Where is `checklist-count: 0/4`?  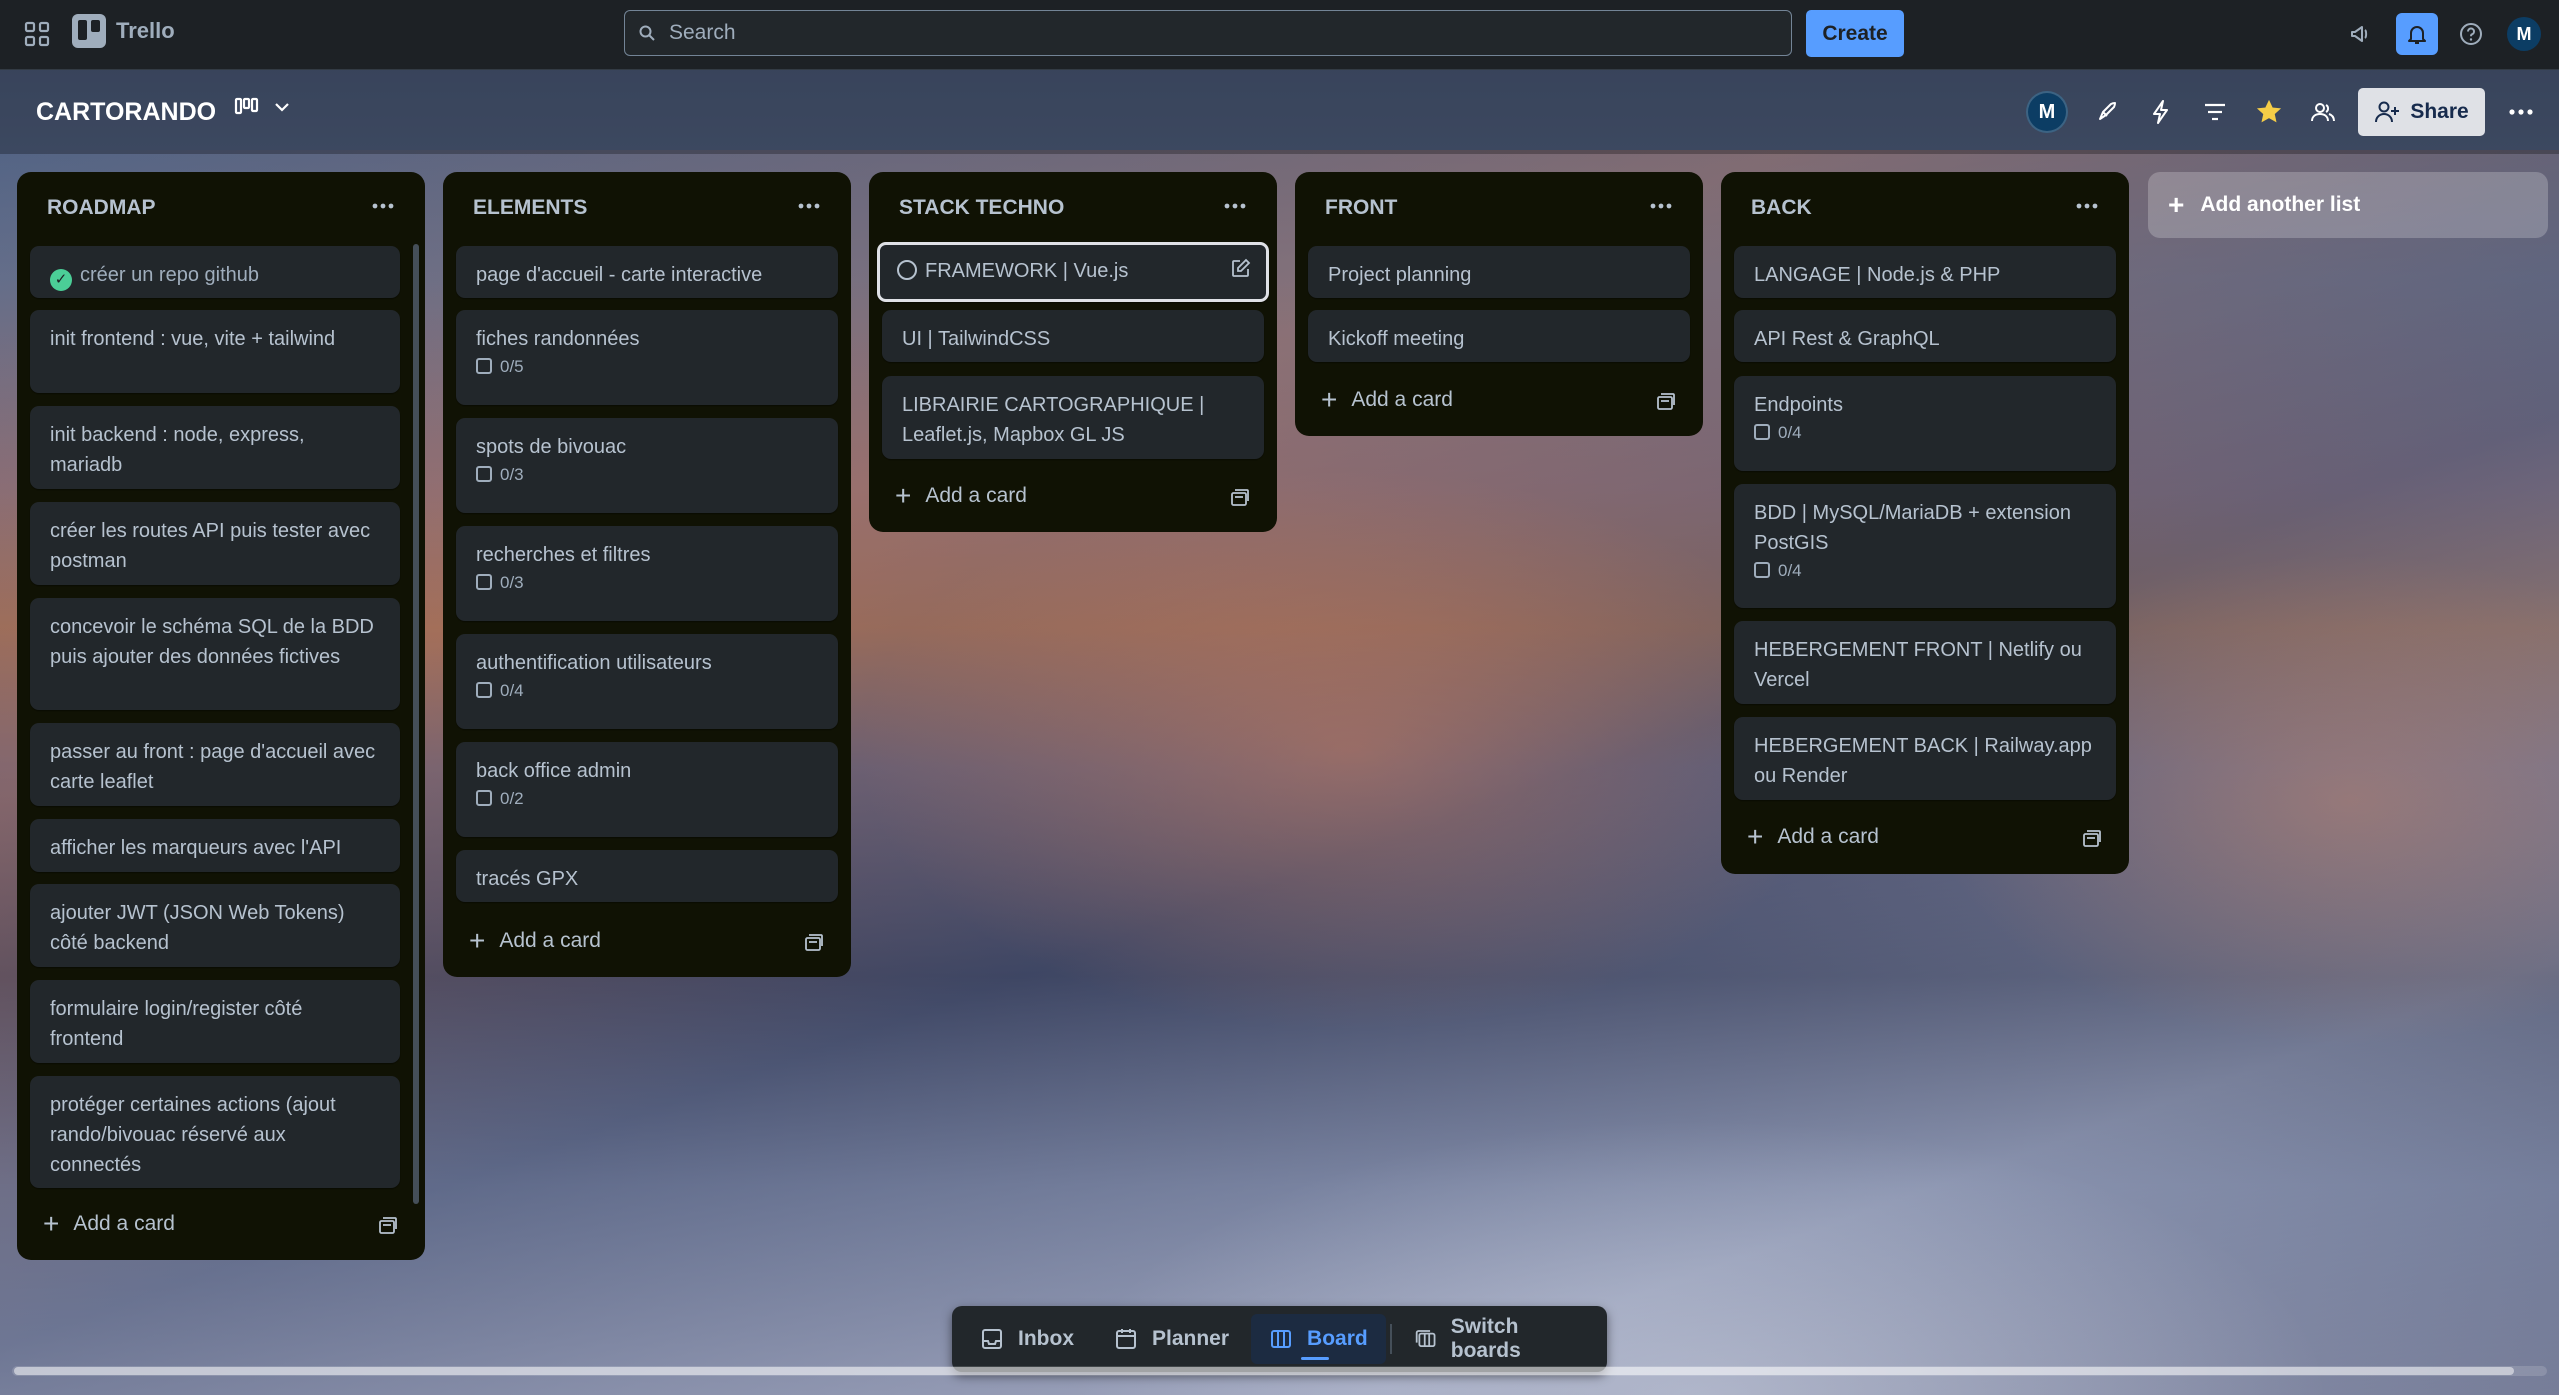 checklist-count: 0/4 is located at coordinates (1790, 432).